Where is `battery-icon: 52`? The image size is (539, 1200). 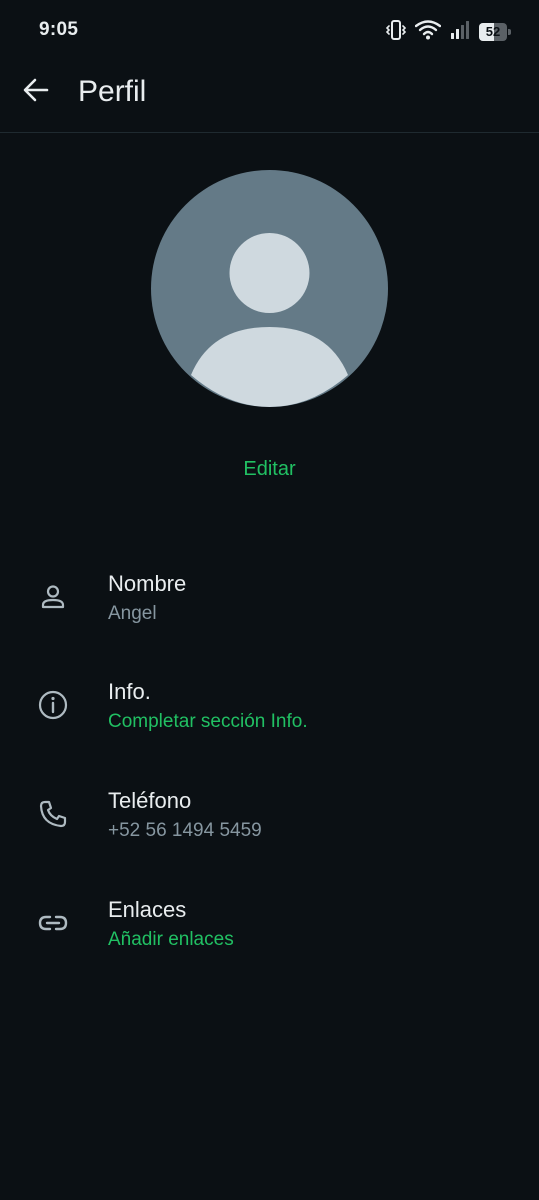 battery-icon: 52 is located at coordinates (495, 32).